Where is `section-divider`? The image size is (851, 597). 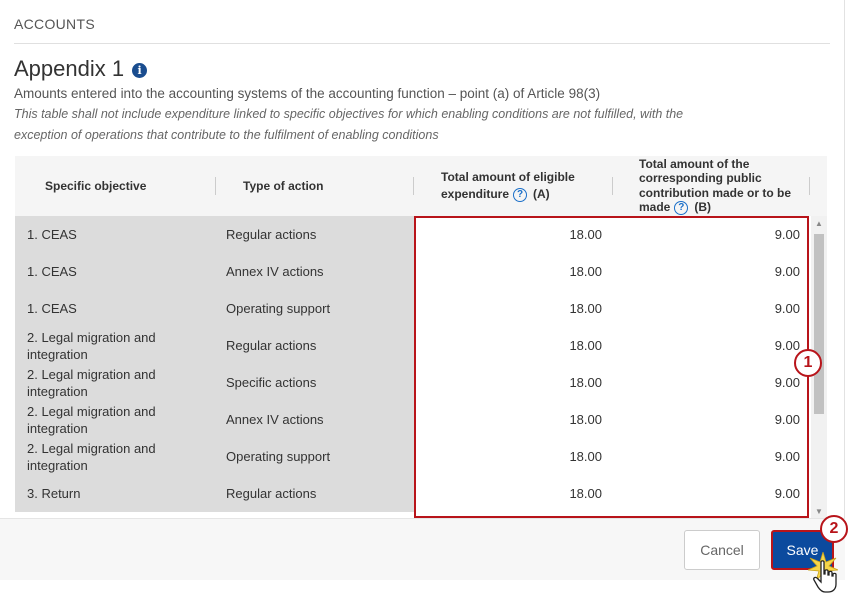
section-divider is located at coordinates (422, 43).